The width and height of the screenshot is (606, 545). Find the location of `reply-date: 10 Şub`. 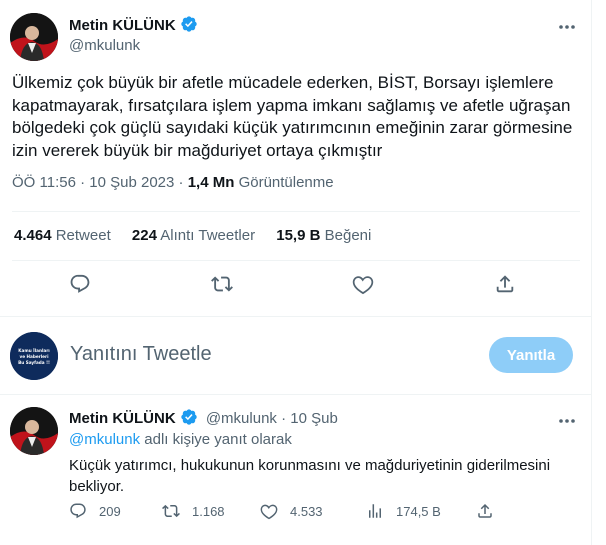

reply-date: 10 Şub is located at coordinates (314, 418).